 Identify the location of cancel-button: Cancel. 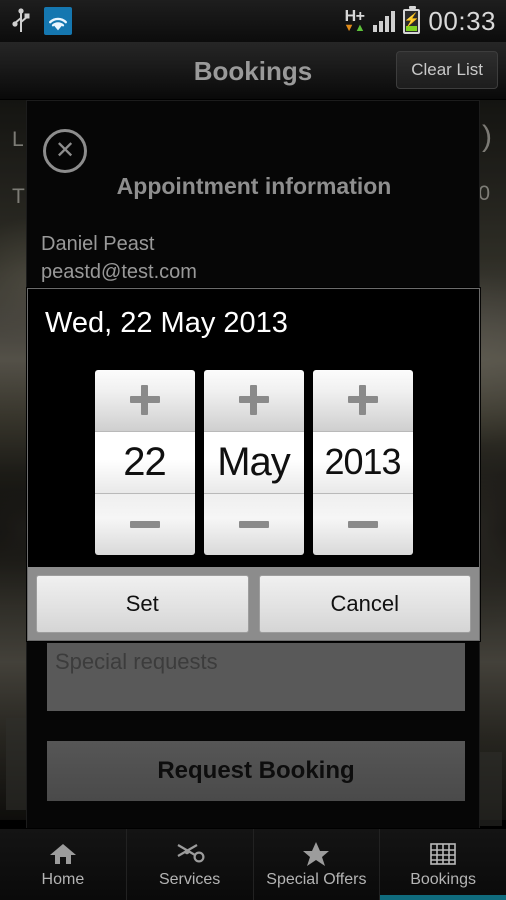
(364, 603).